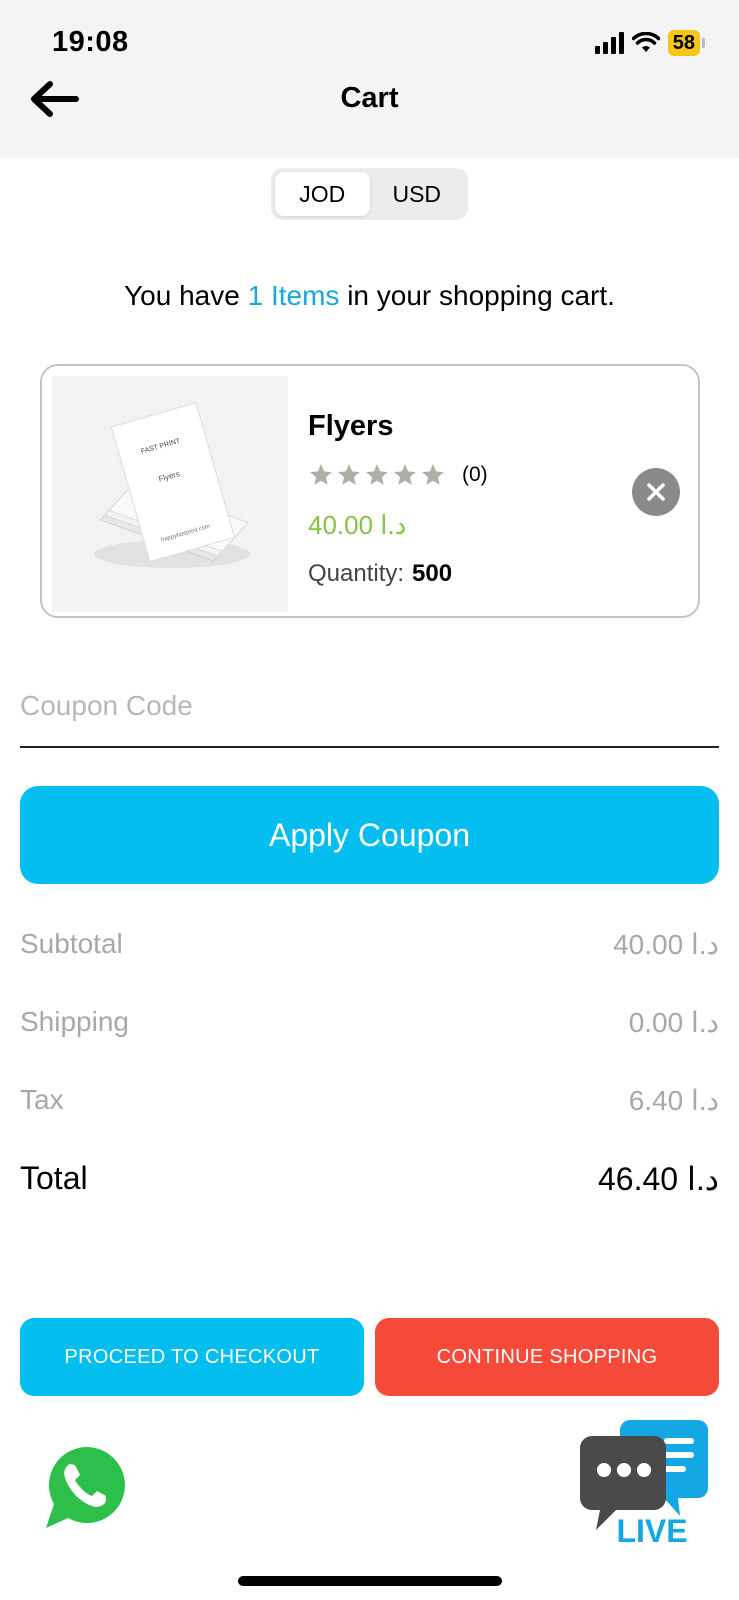 Image resolution: width=739 pixels, height=1600 pixels. I want to click on live-chat-icon: LIVE, so click(644, 1484).